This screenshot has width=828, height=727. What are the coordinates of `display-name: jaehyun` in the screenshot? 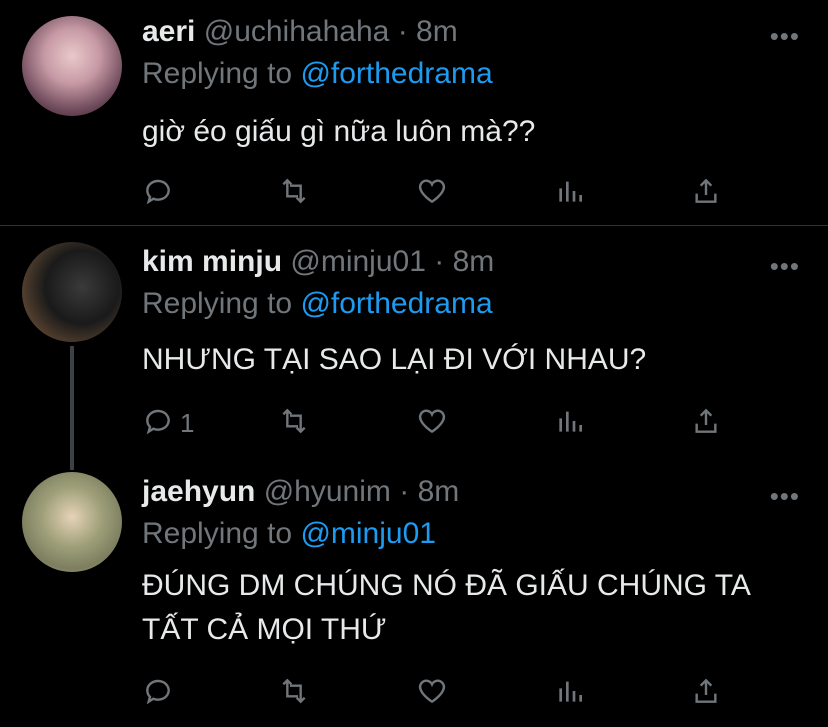 It's located at (198, 491).